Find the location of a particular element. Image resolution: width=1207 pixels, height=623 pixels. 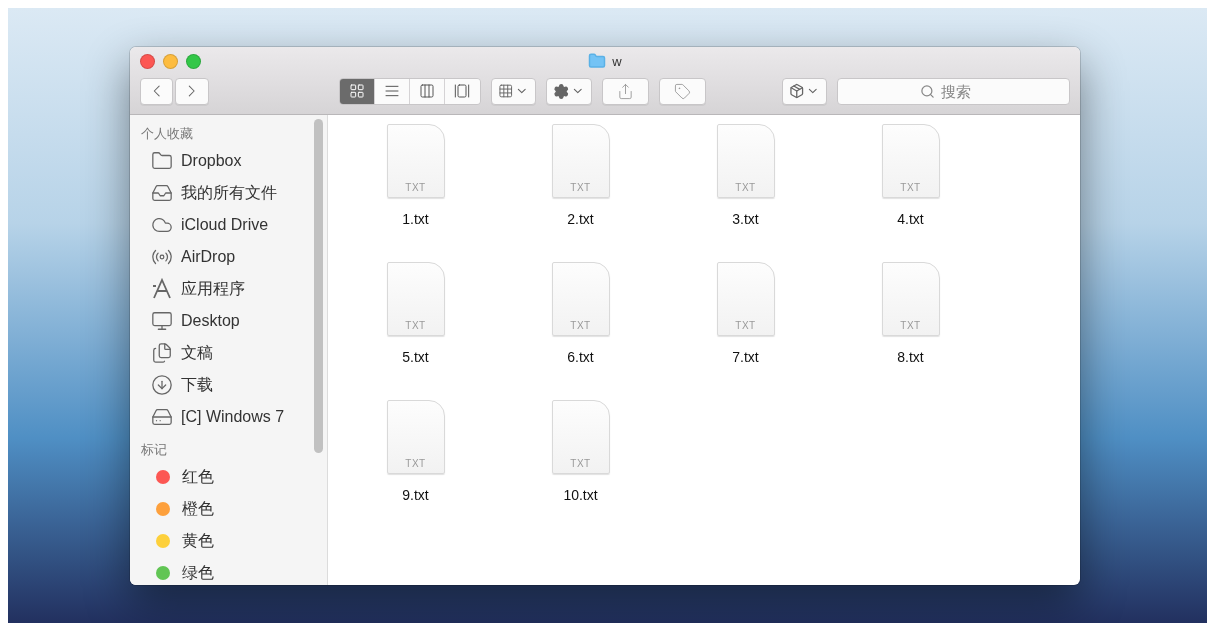

file-name: 10.txt is located at coordinates (580, 495).